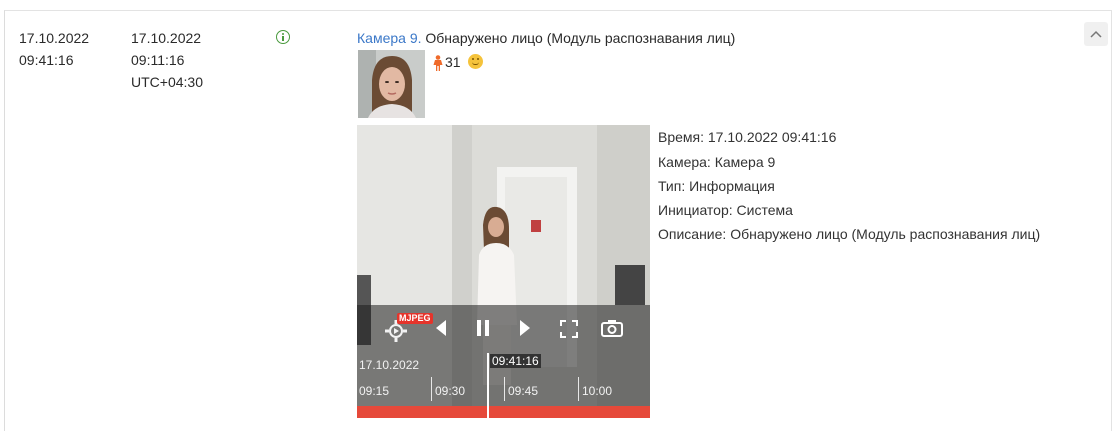 This screenshot has width=1112, height=431. Describe the element at coordinates (488, 385) in the screenshot. I see `timeline-playhead` at that location.